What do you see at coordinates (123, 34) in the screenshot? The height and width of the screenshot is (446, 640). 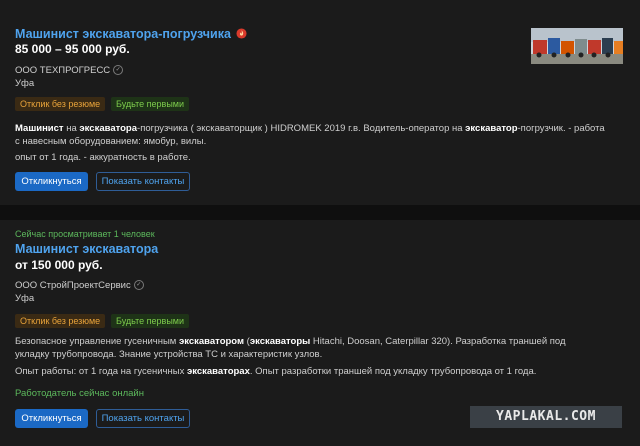 I see `vacancy-title: Машинист экскаватора-погрузчика` at bounding box center [123, 34].